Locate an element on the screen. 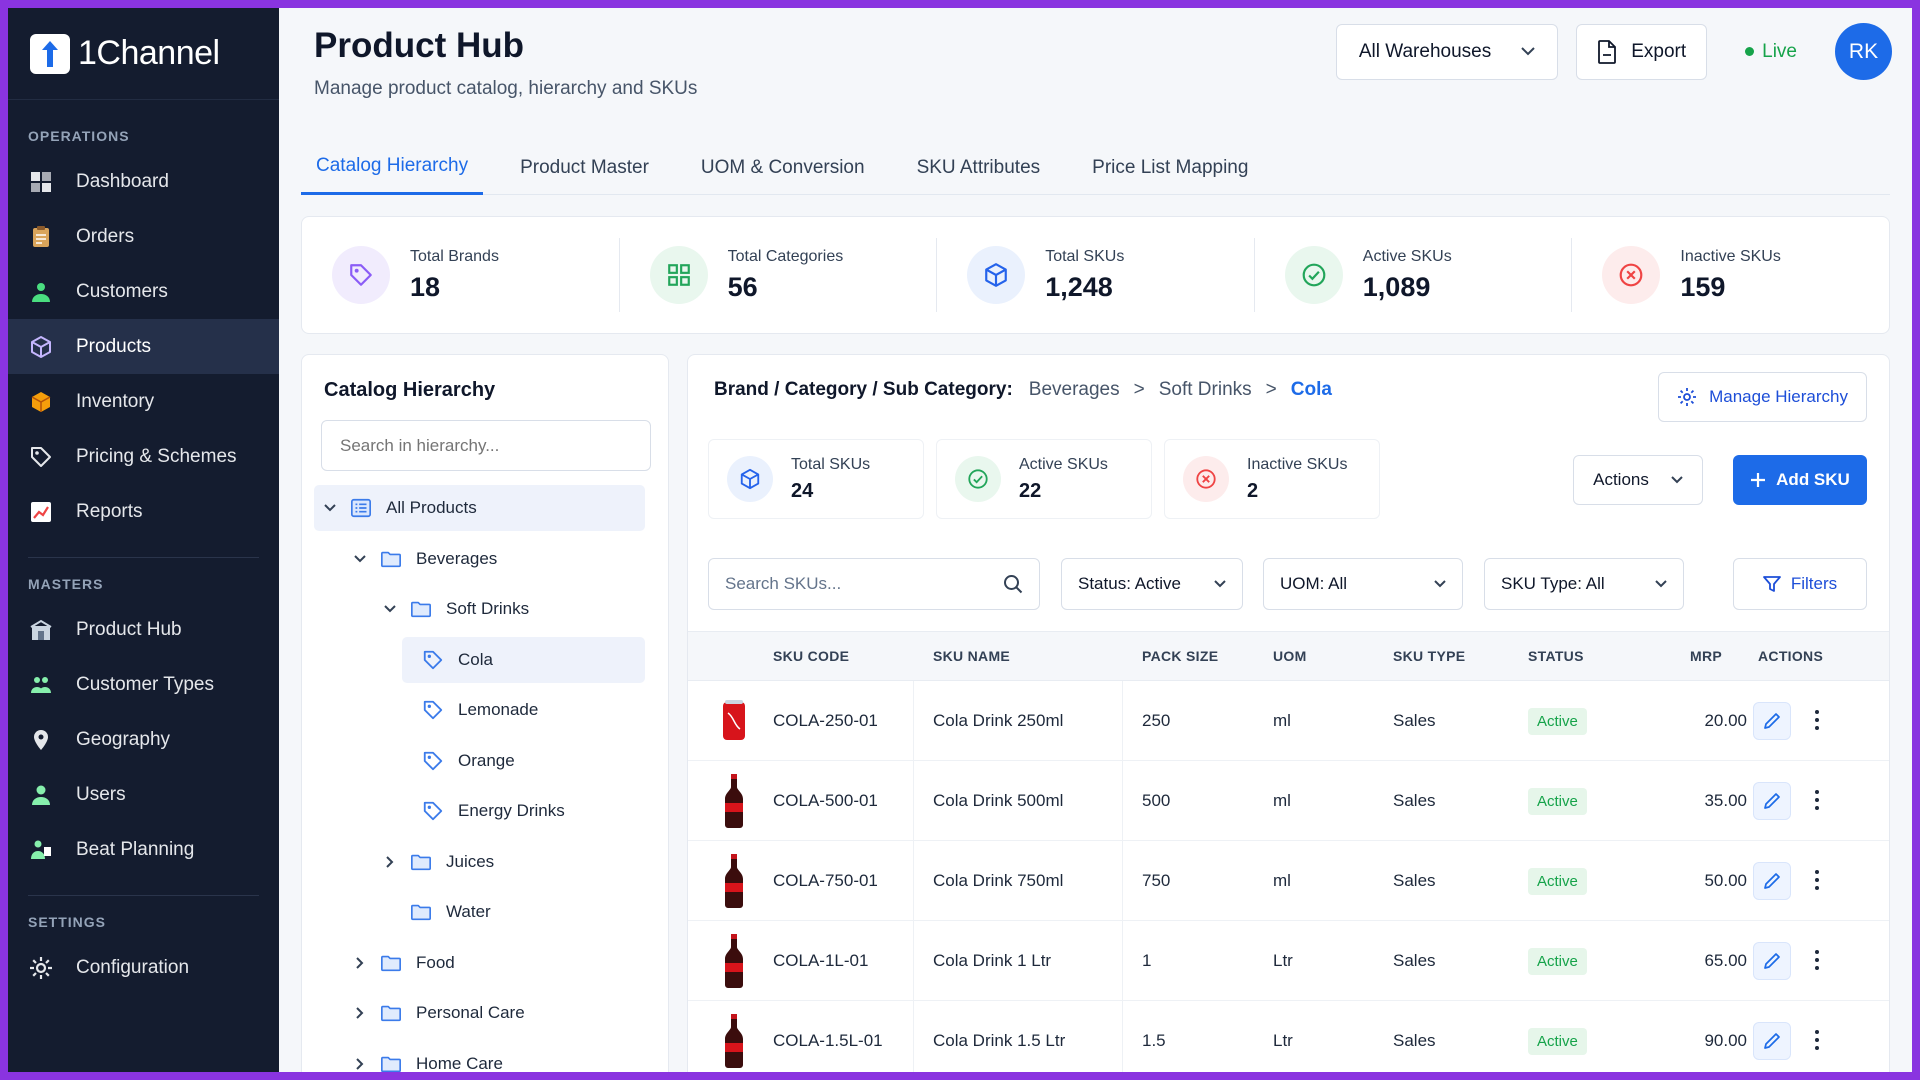 Image resolution: width=1920 pixels, height=1080 pixels. tree-node-label: Juices is located at coordinates (470, 861).